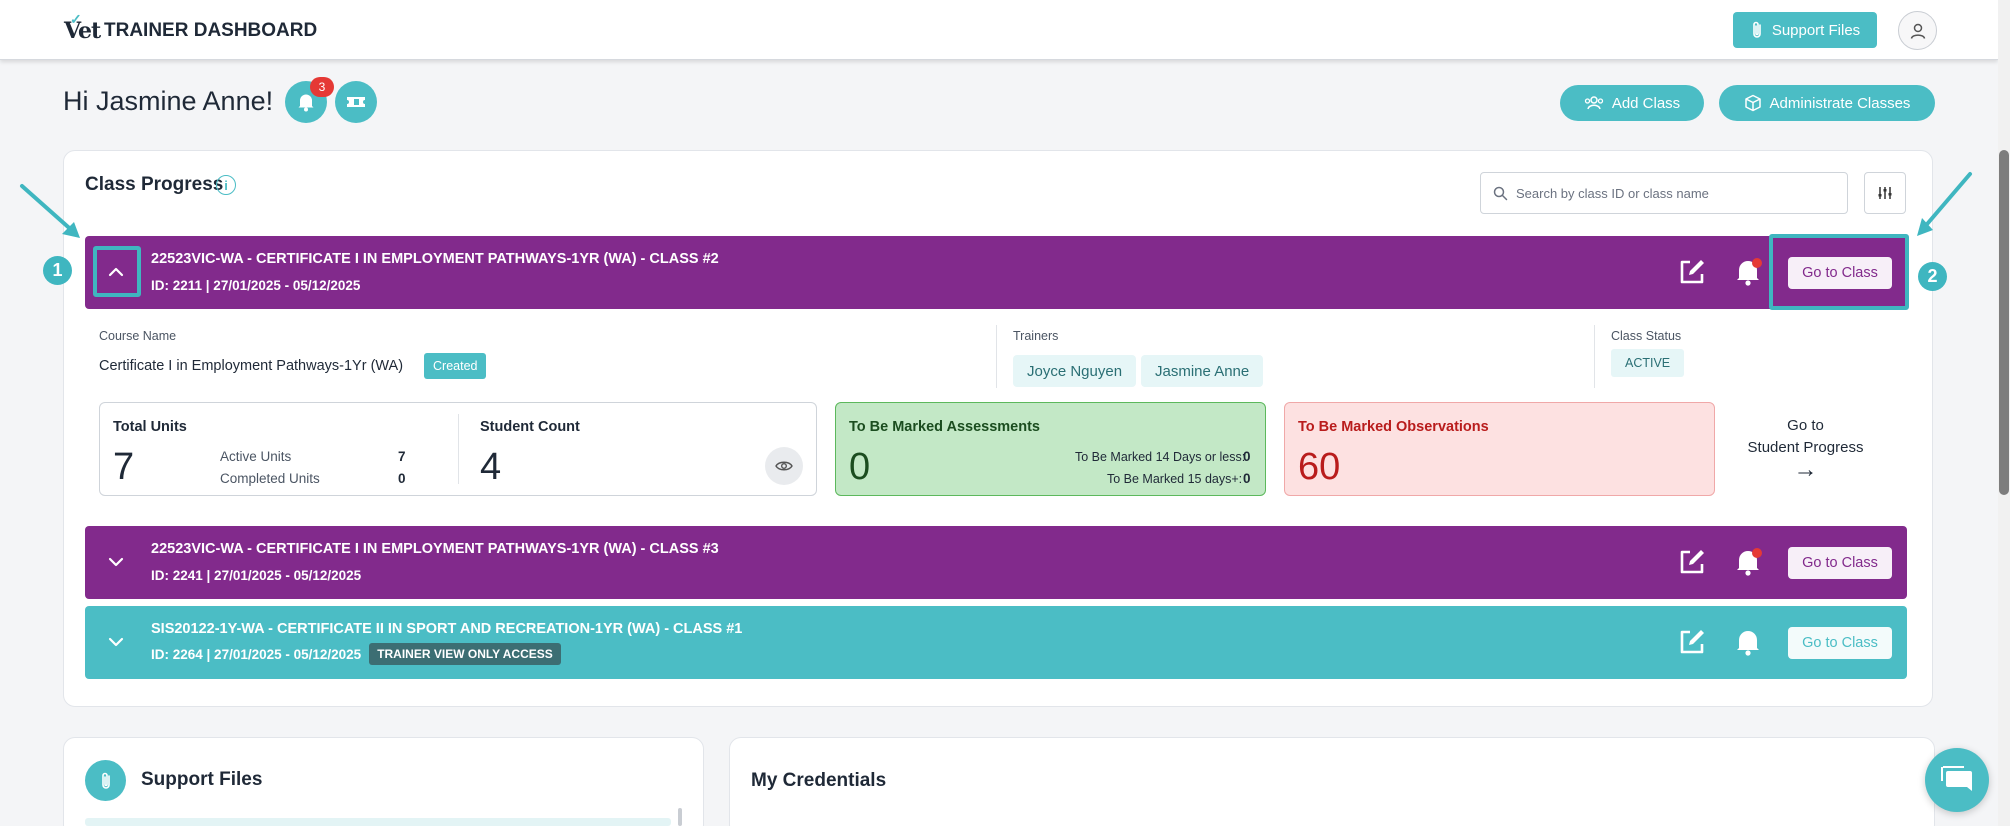 This screenshot has height=826, width=2010. What do you see at coordinates (819, 780) in the screenshot?
I see `credentials-title: My Credentials` at bounding box center [819, 780].